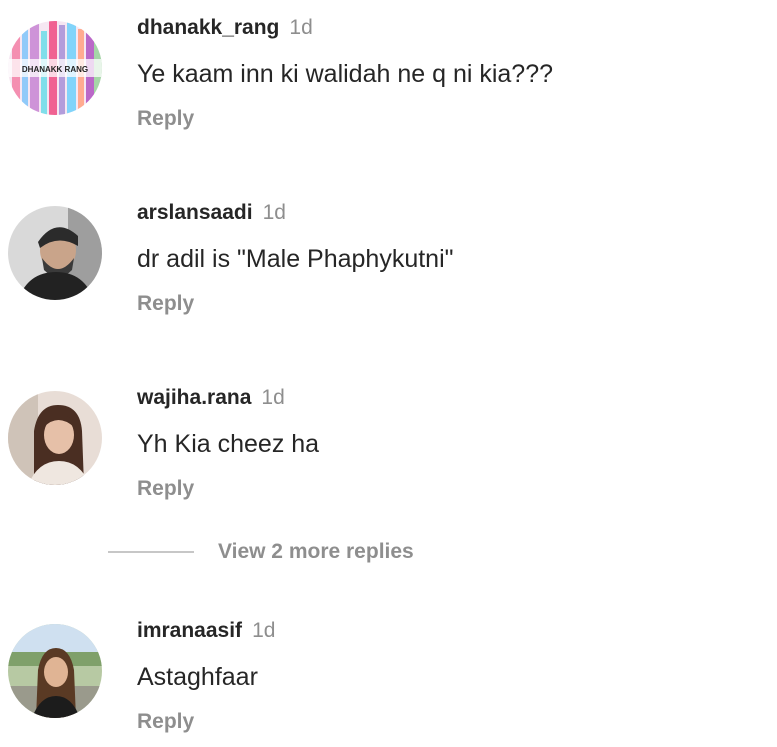  Describe the element at coordinates (316, 551) in the screenshot. I see `view-more-replies-label: View 2 more replies` at that location.